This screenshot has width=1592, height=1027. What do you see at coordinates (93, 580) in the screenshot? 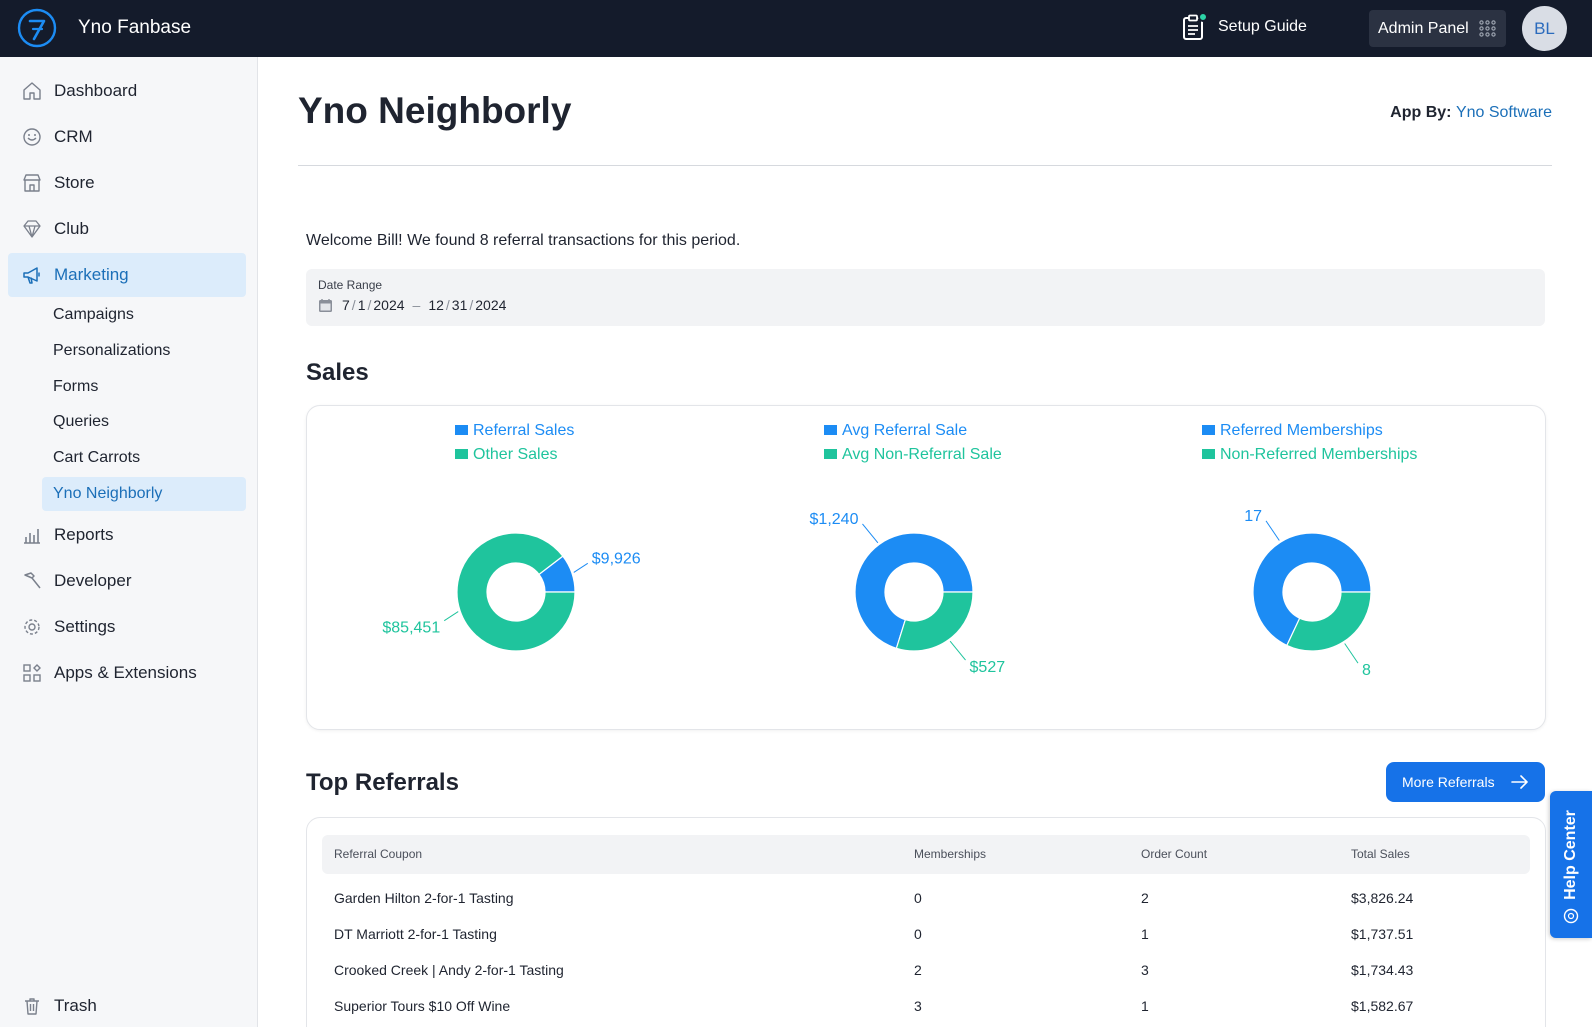
I see `sidebar-item-label: Developer` at bounding box center [93, 580].